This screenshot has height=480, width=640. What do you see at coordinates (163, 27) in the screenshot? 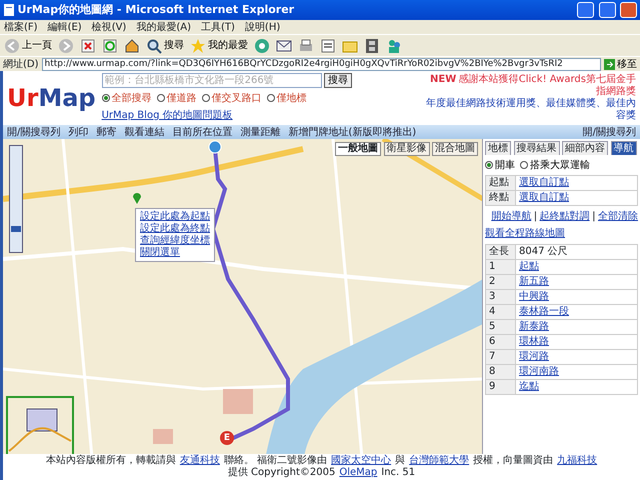
I see `menu-item: 我的最愛(A)` at bounding box center [163, 27].